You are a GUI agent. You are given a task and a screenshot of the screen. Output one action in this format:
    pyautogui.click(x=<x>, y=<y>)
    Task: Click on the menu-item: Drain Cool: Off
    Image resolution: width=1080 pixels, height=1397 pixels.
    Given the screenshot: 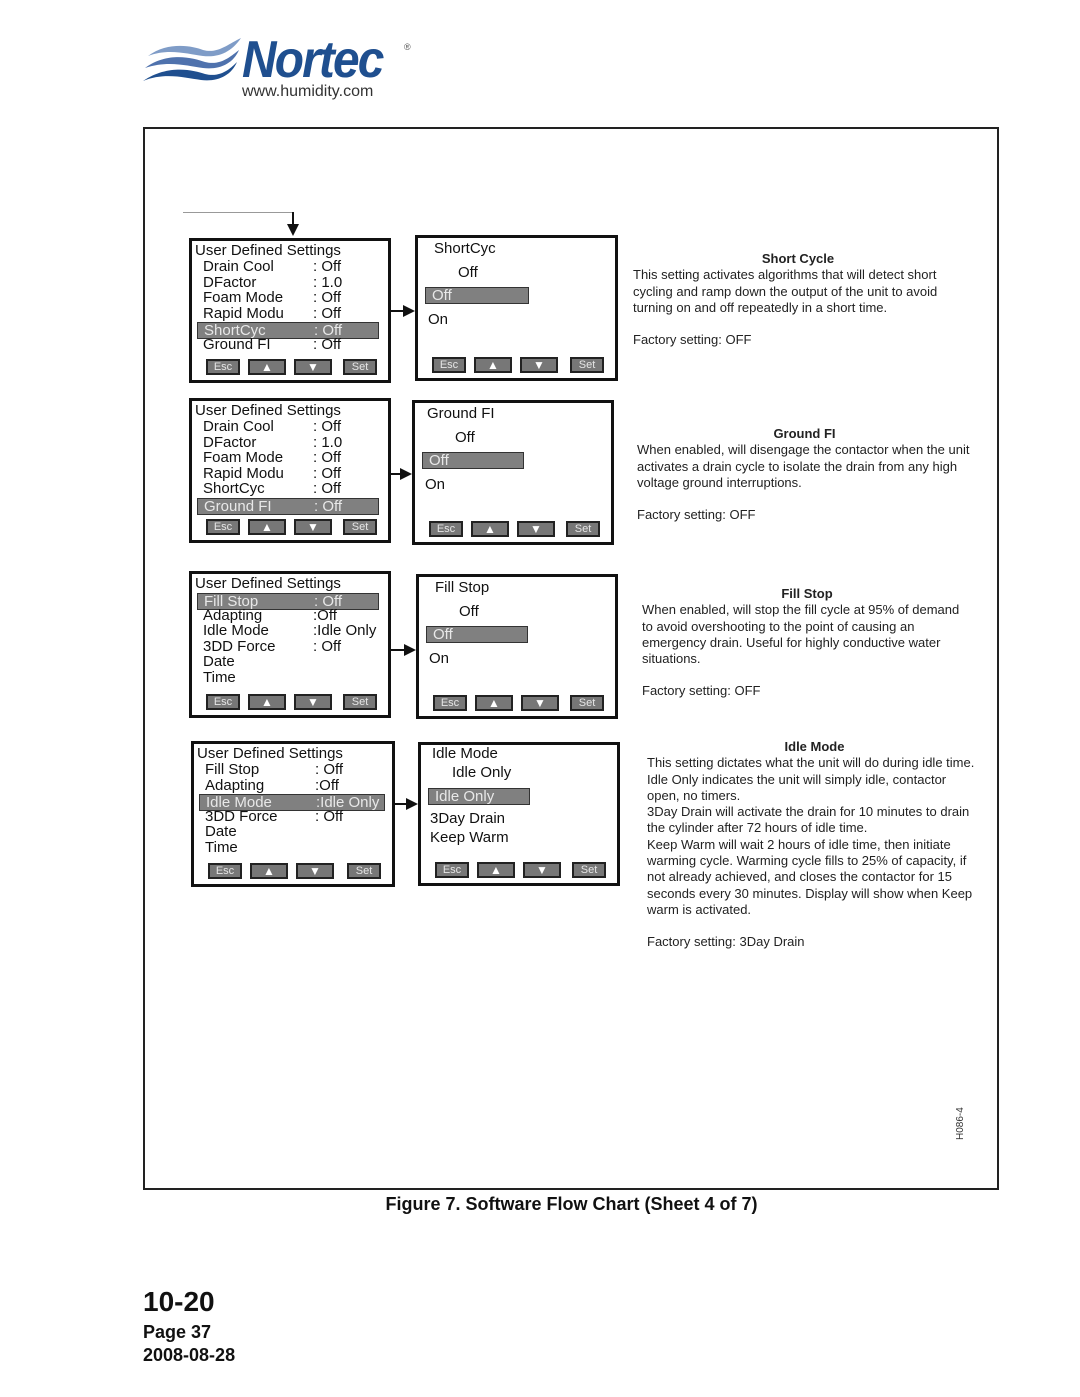 What is the action you would take?
    pyautogui.click(x=290, y=427)
    